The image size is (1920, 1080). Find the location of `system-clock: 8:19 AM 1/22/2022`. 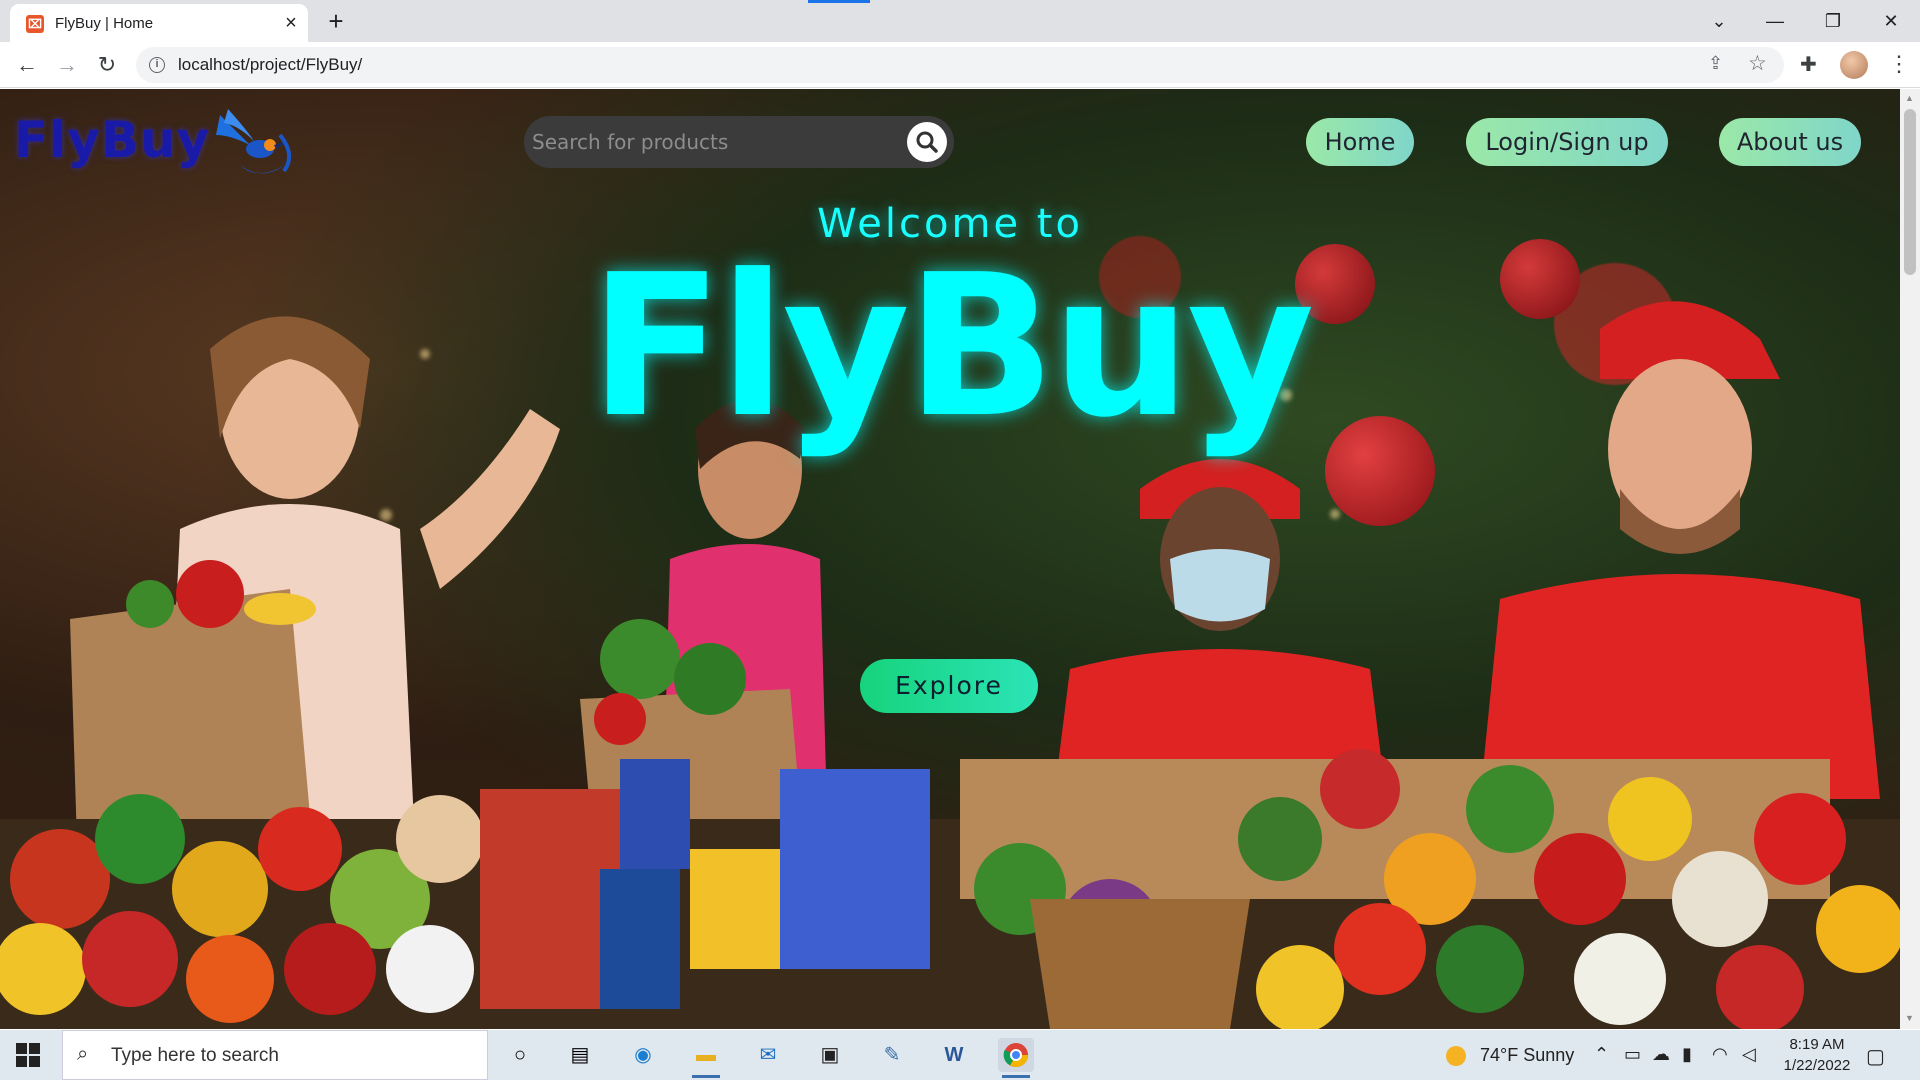

system-clock: 8:19 AM 1/22/2022 is located at coordinates (1817, 1055).